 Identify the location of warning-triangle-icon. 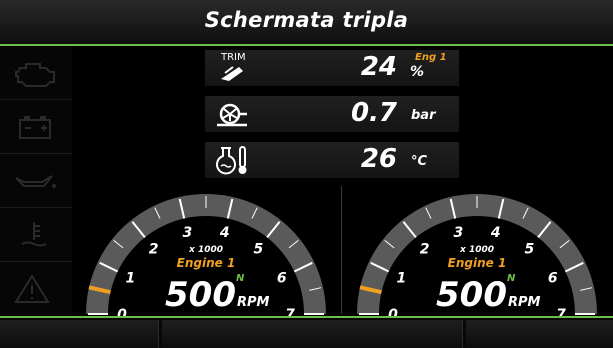
(32, 288).